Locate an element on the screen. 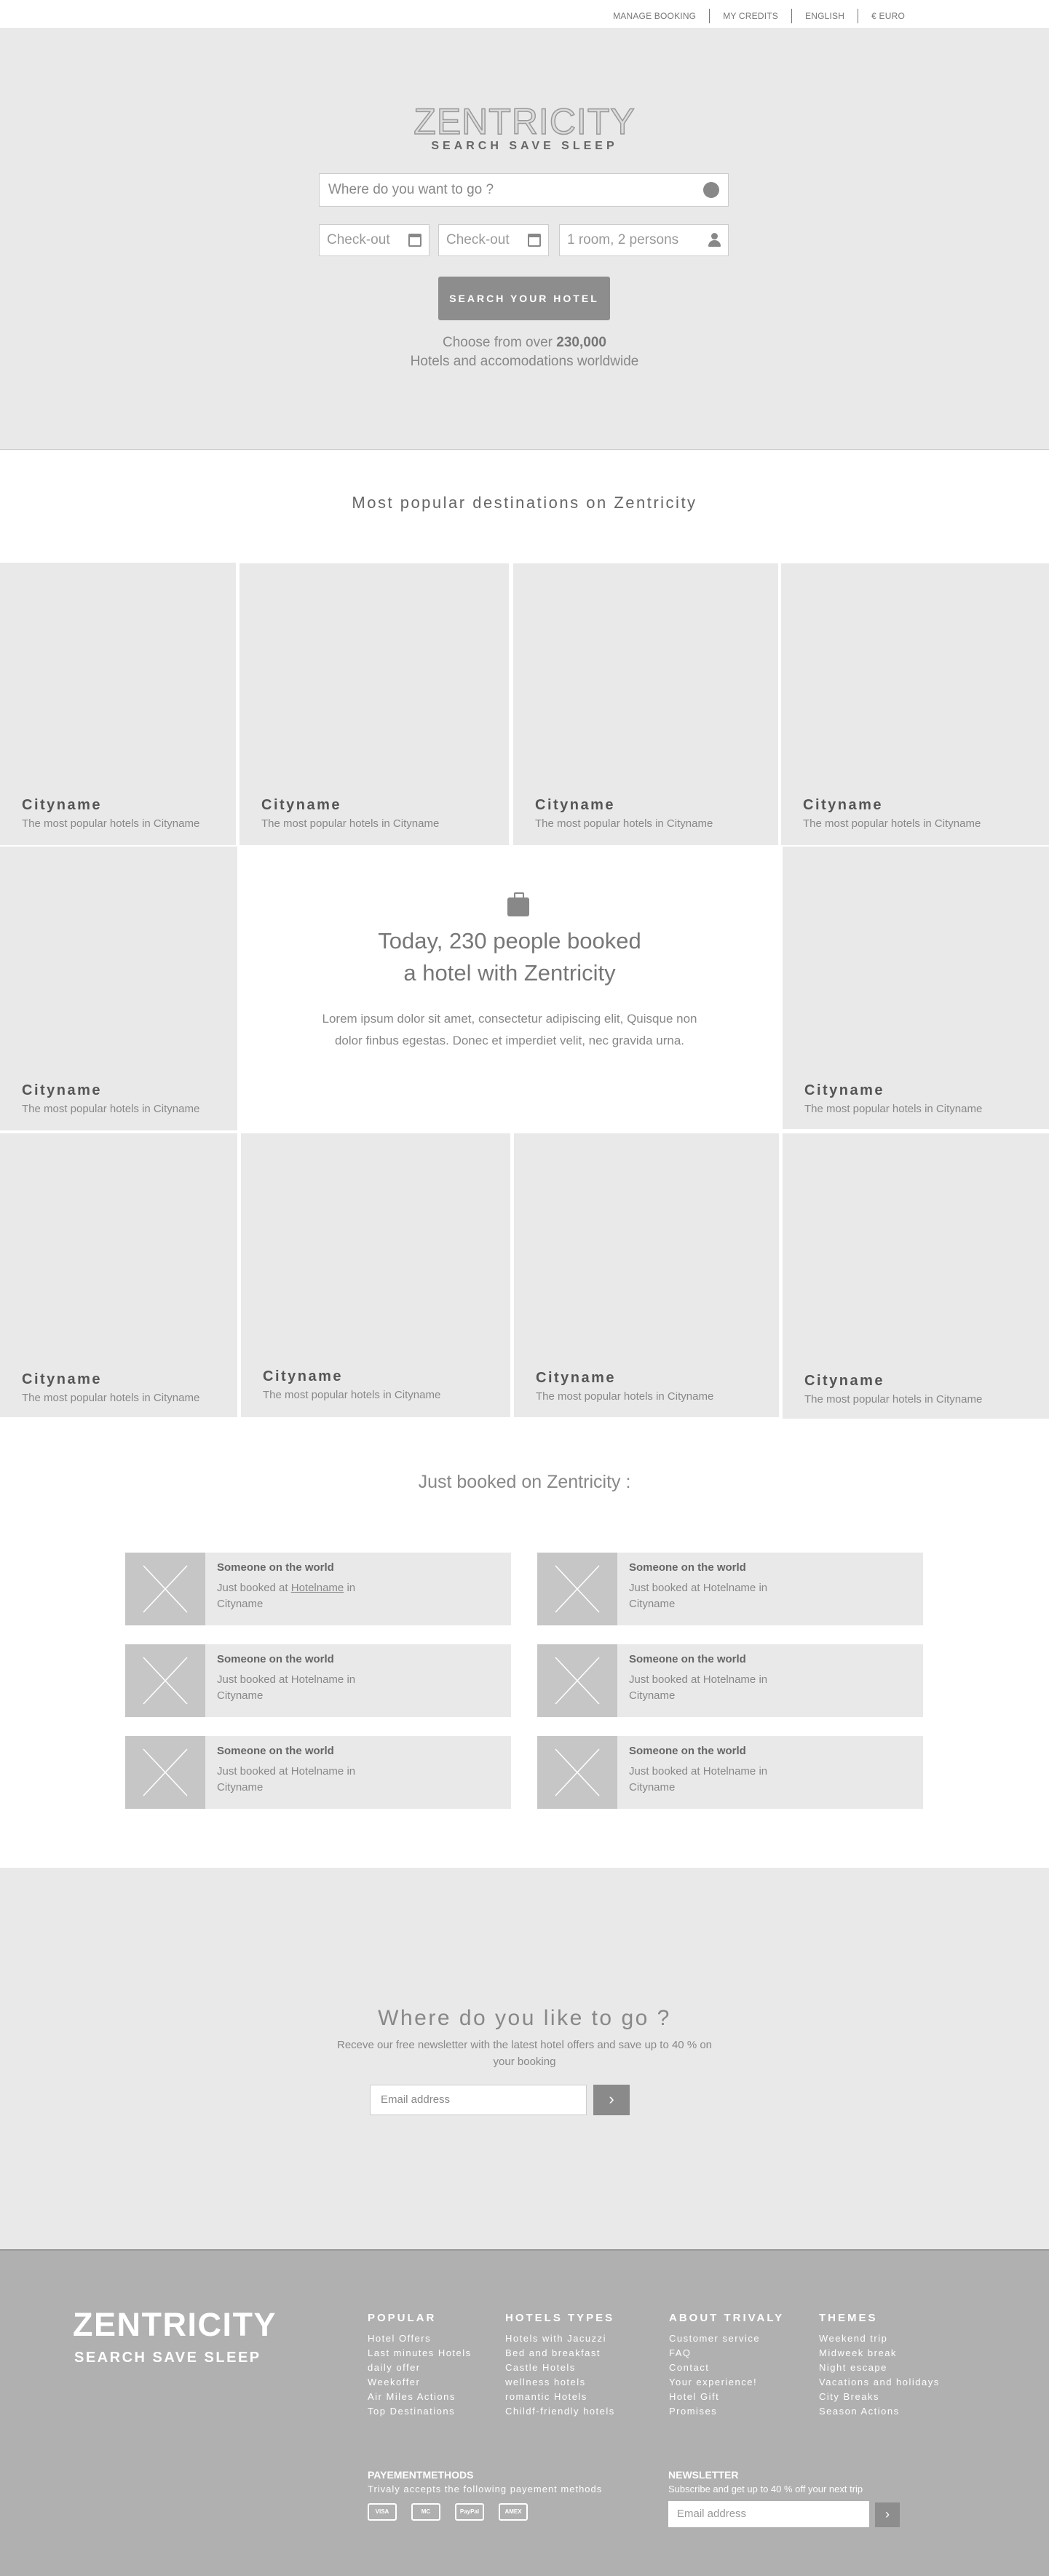  destination-input: Where do you want to go ? is located at coordinates (524, 190).